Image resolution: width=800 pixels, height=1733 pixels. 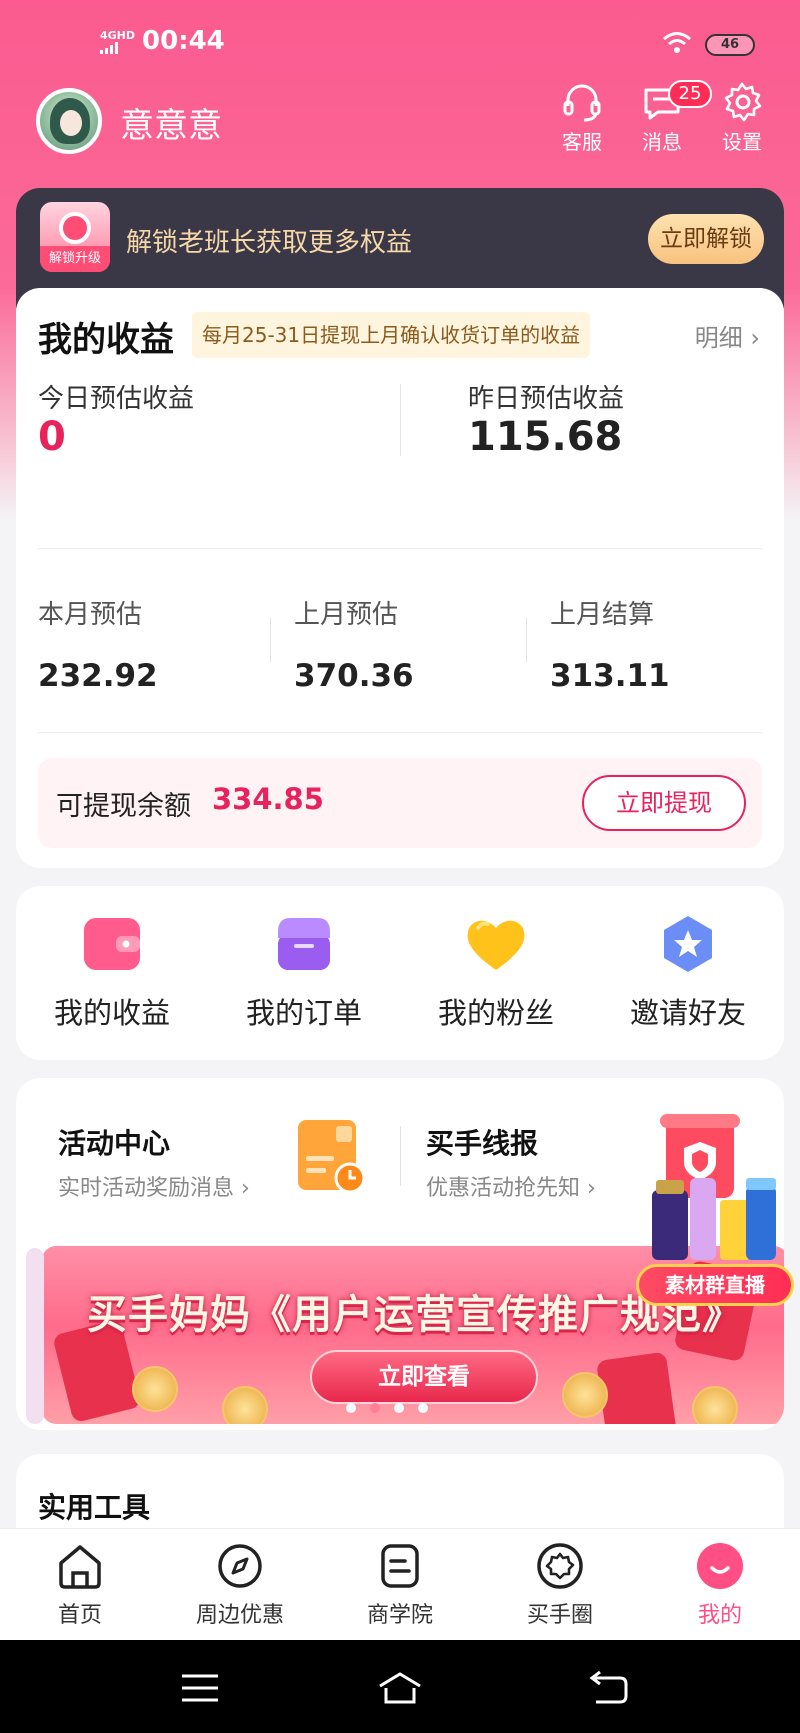 I want to click on quick-item-my-fans: 我的粉丝, so click(x=496, y=972).